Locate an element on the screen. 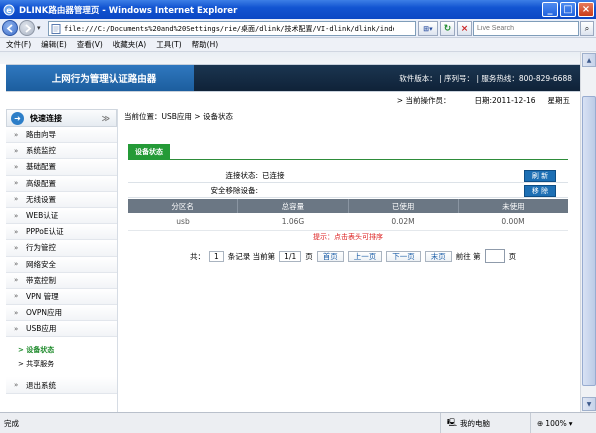 The width and height of the screenshot is (596, 433). pagination: 共： 1 条记录 当前第 1/1 页 首页 上一页 下一页 末页 前往 第 页 is located at coordinates (353, 256).